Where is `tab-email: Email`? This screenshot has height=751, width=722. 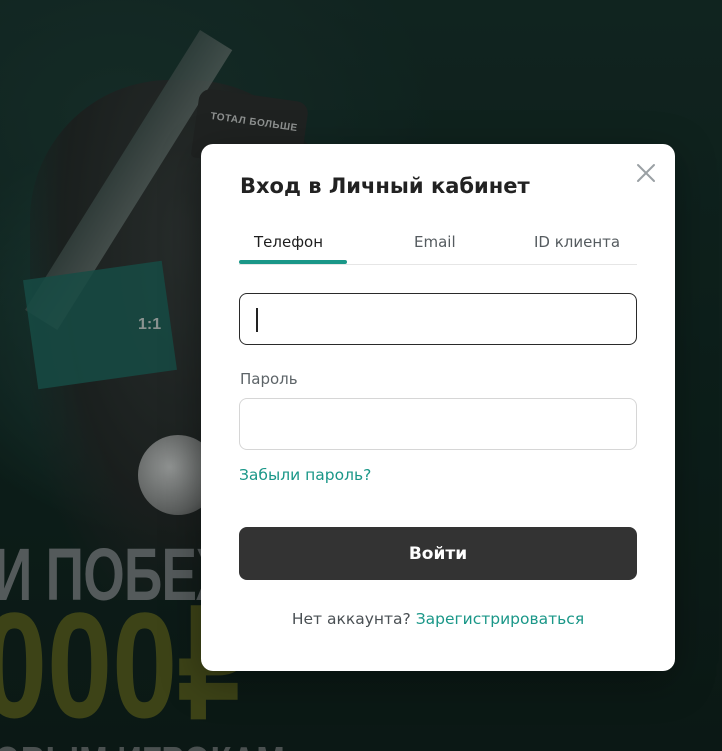
tab-email: Email is located at coordinates (435, 242).